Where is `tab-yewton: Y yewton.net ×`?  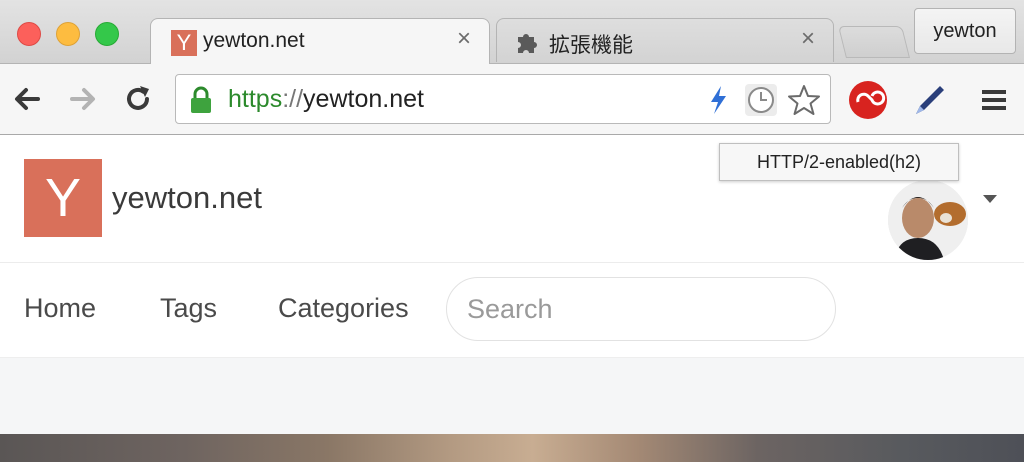
tab-yewton: Y yewton.net × is located at coordinates (320, 41).